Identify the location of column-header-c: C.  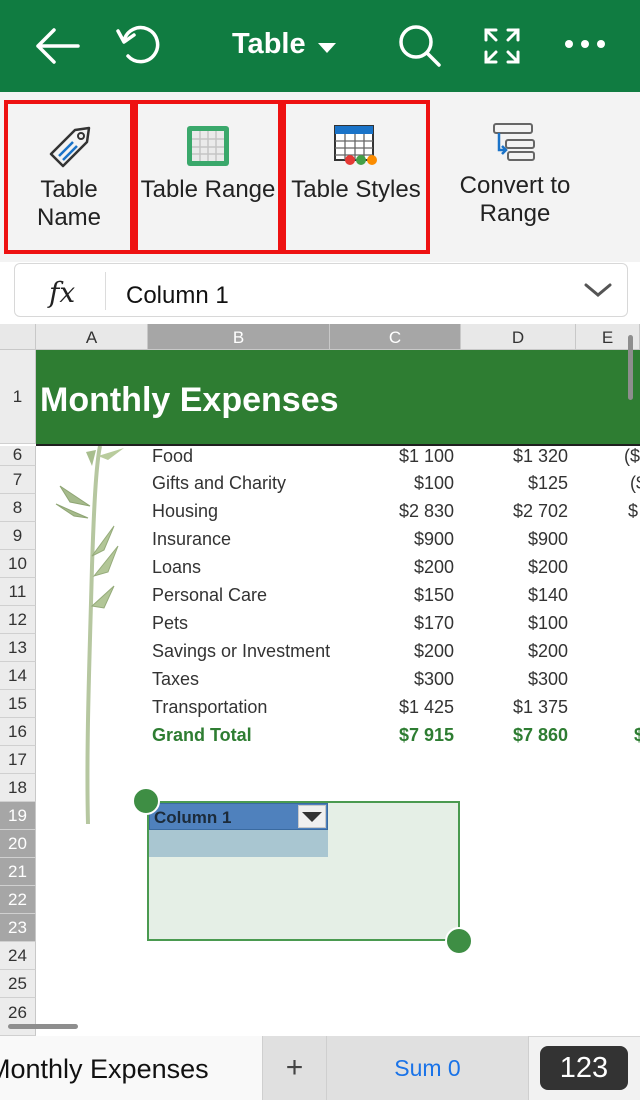
(395, 337).